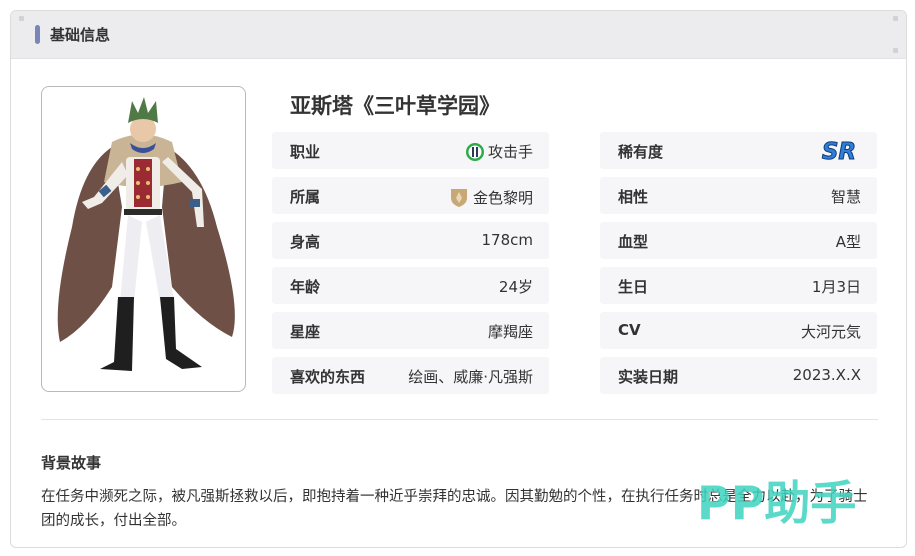 The height and width of the screenshot is (556, 915). I want to click on rarity-value: SR, so click(839, 152).